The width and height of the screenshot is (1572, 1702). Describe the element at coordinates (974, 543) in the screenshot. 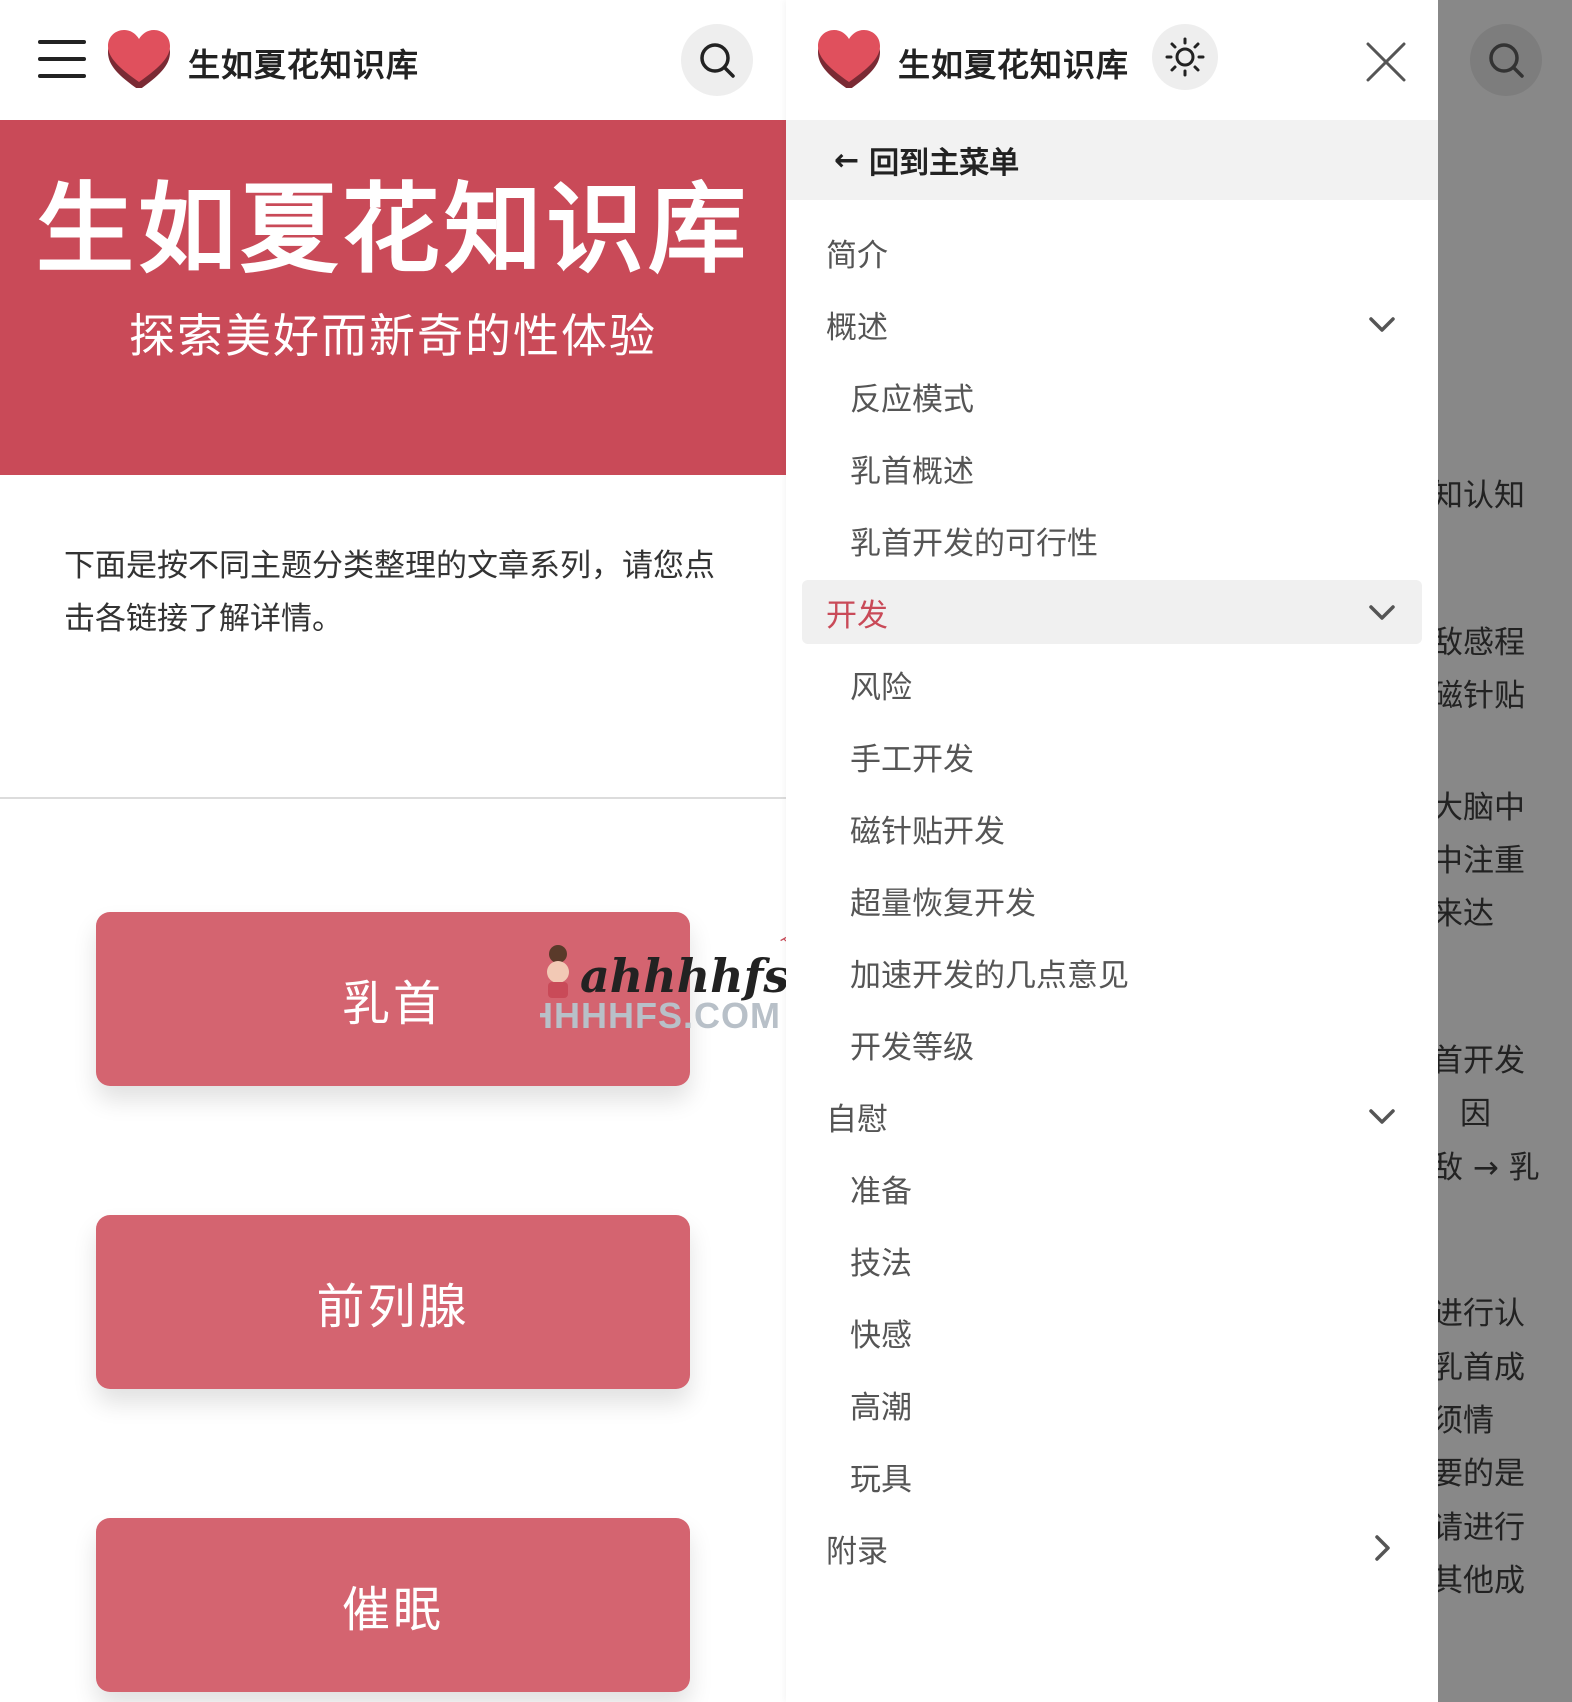

I see `nav-item-label: 乳首开发的可行性` at that location.